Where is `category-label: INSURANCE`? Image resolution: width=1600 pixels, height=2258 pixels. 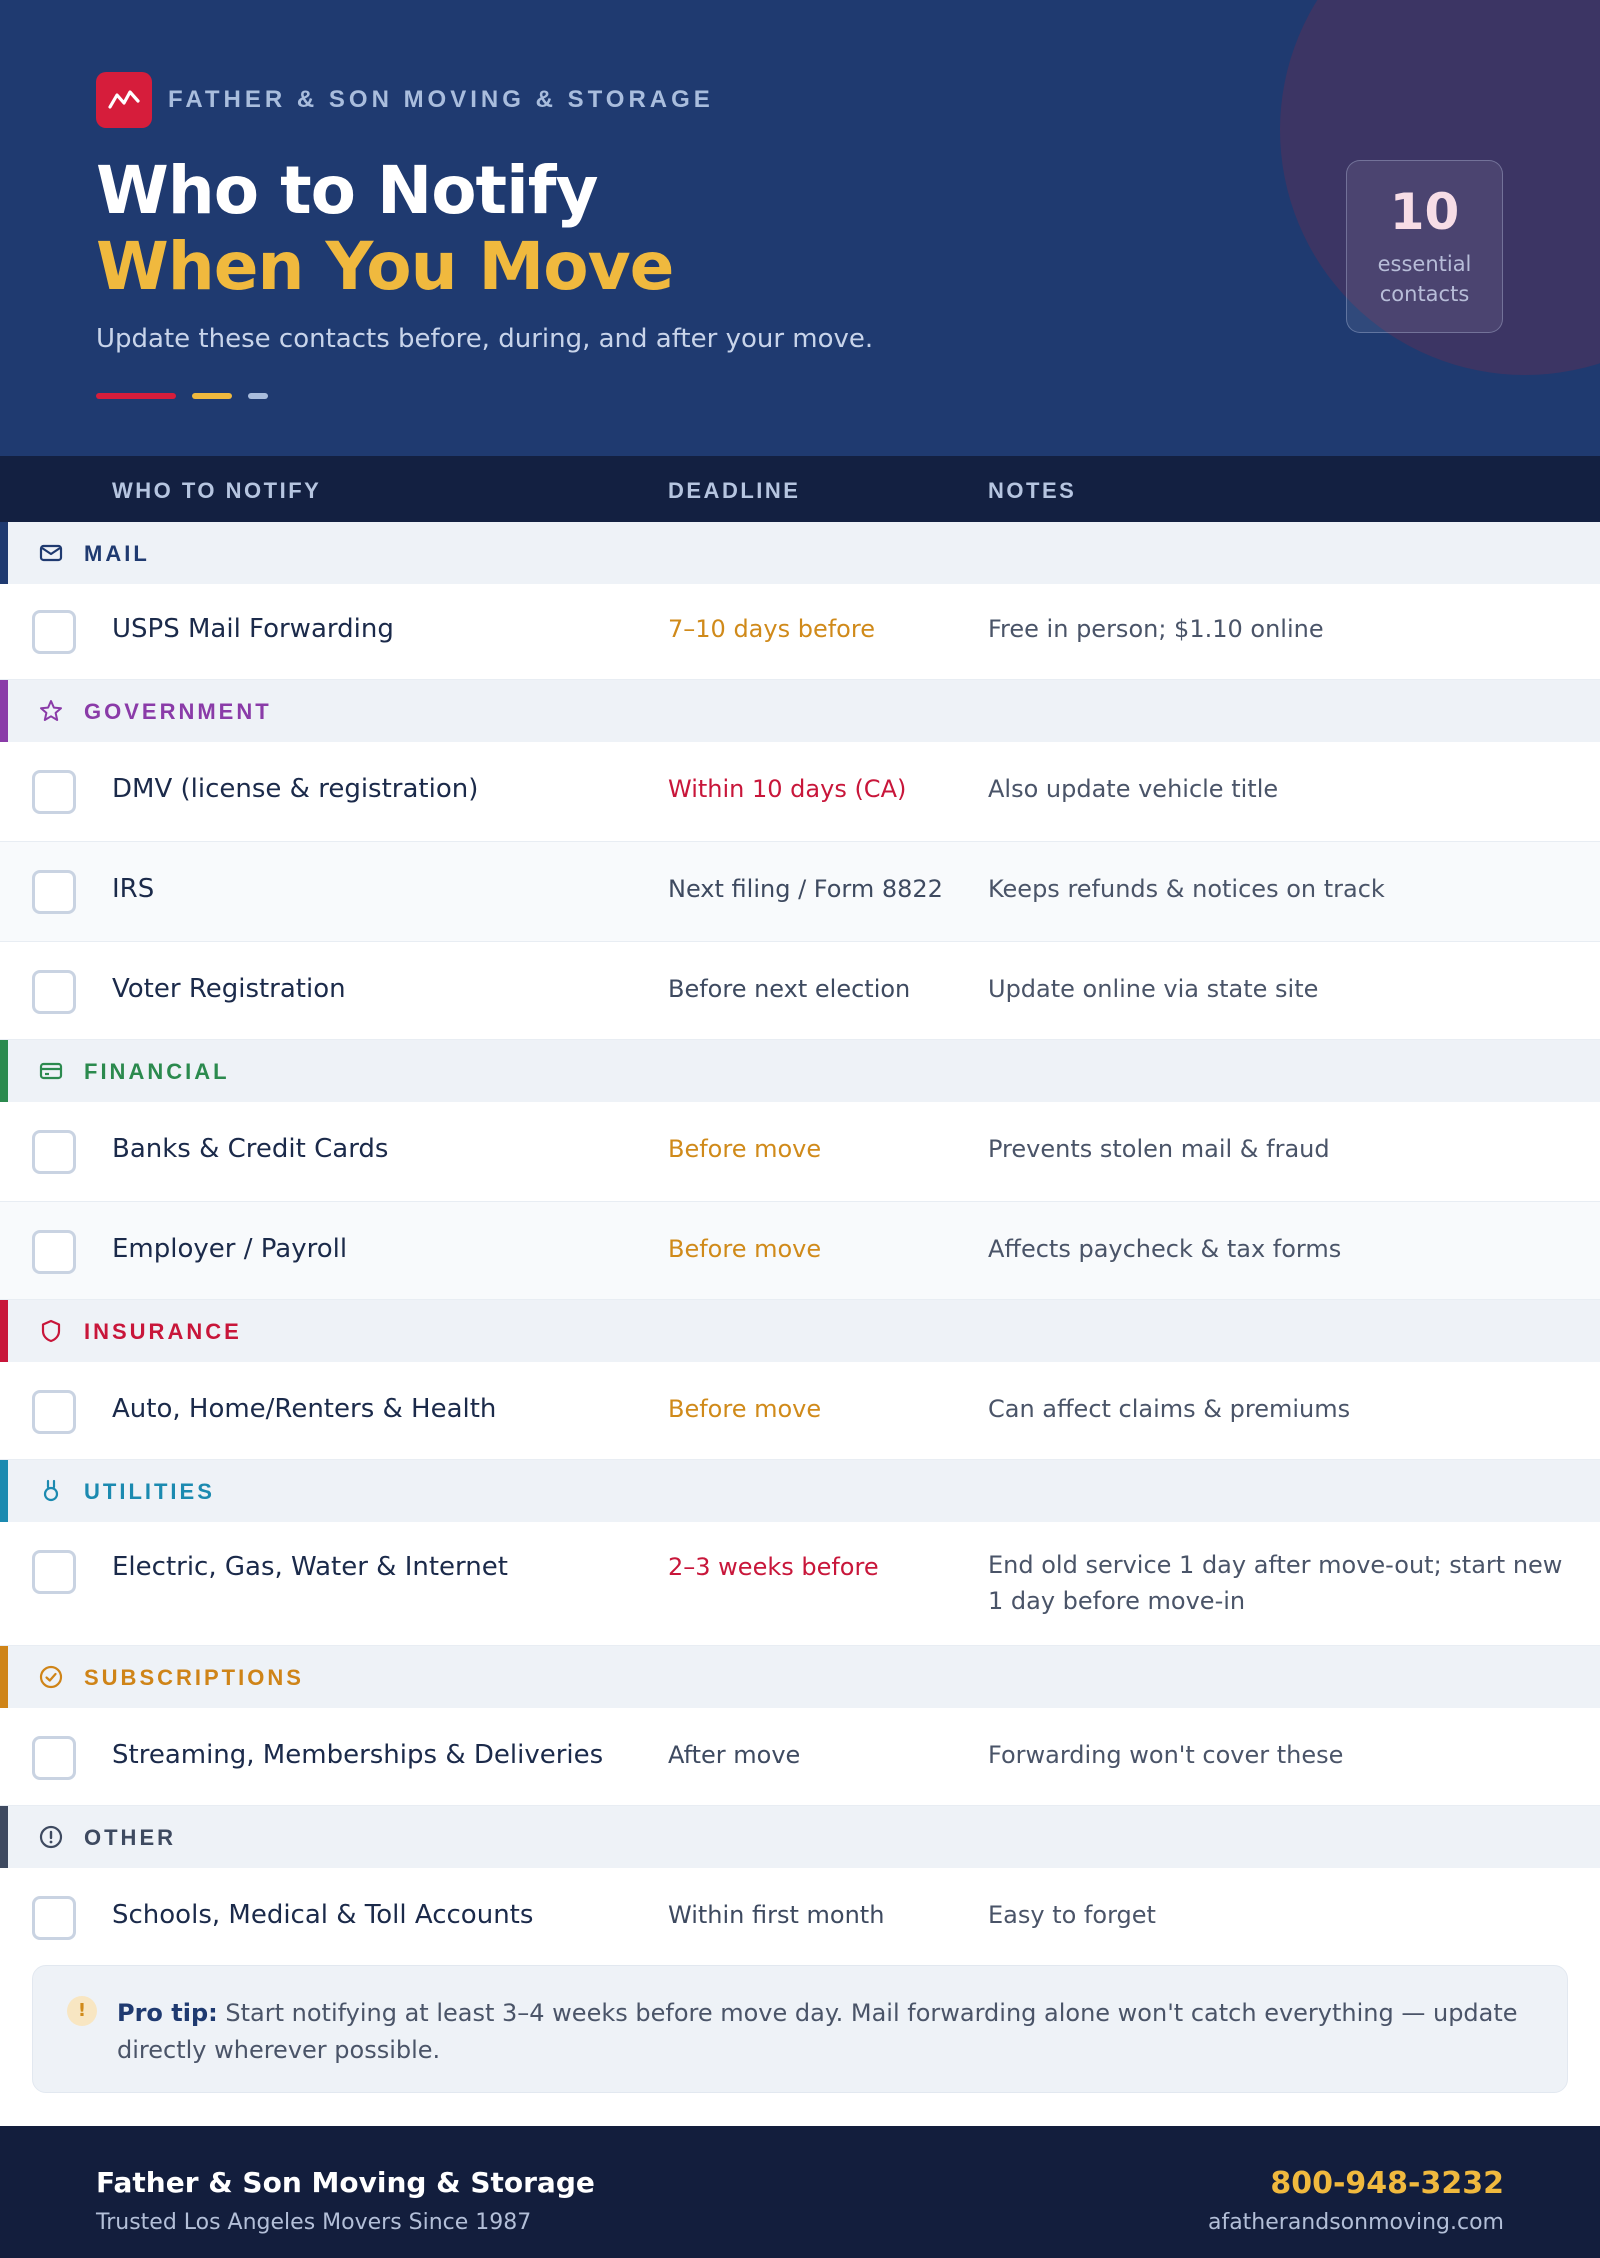
category-label: INSURANCE is located at coordinates (163, 1331).